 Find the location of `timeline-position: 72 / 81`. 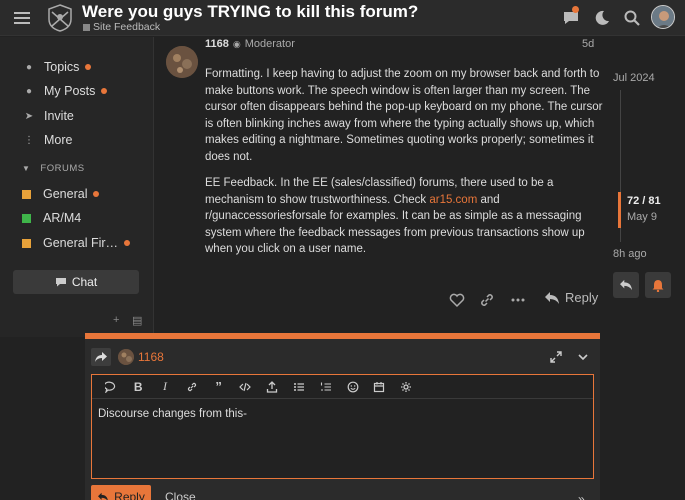

timeline-position: 72 / 81 is located at coordinates (644, 201).